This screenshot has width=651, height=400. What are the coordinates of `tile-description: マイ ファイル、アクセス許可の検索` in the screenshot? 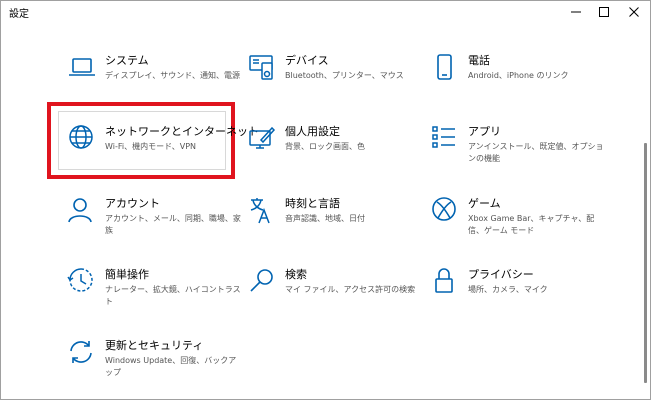 It's located at (350, 289).